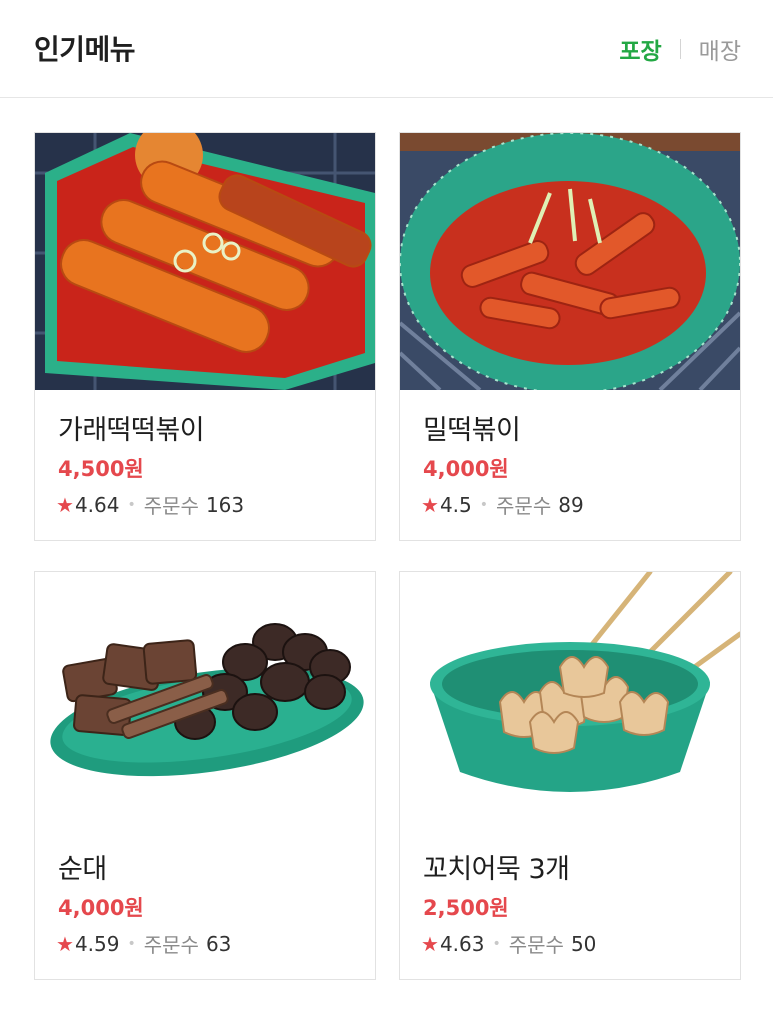  I want to click on orders-count: 50, so click(583, 943).